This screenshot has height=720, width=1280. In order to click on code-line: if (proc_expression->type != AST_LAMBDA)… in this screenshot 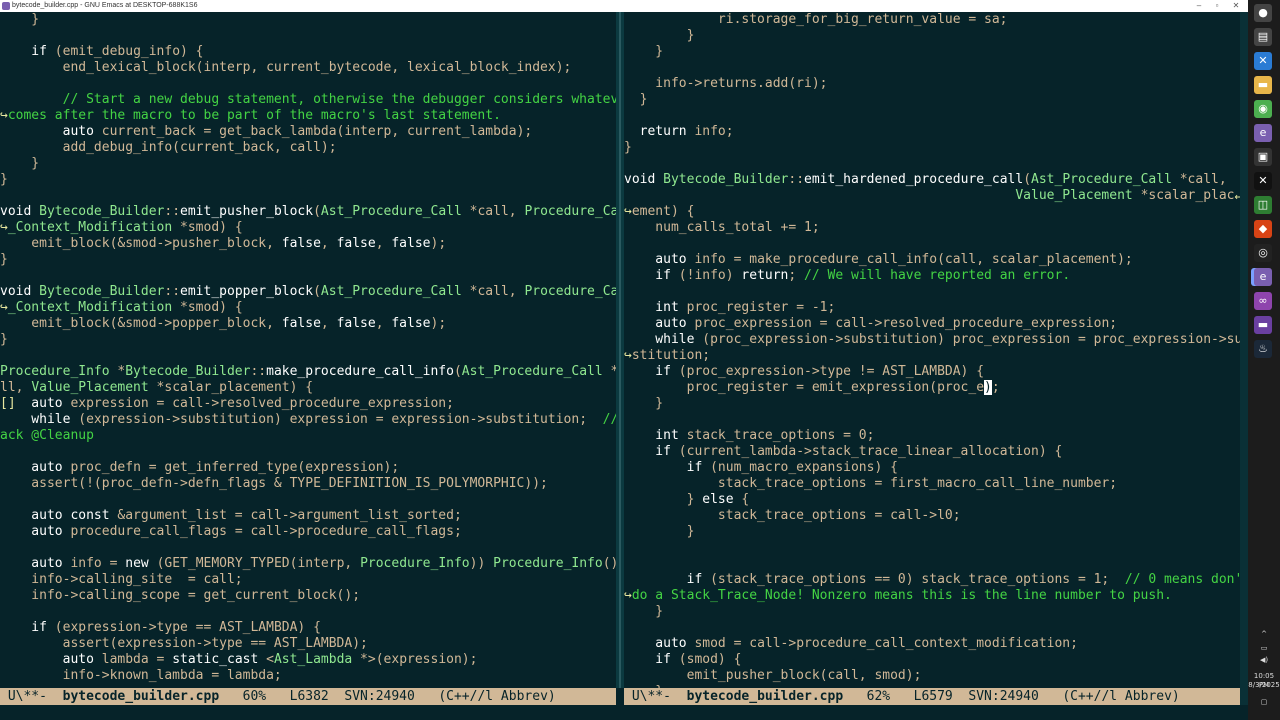, I will do `click(932, 372)`.